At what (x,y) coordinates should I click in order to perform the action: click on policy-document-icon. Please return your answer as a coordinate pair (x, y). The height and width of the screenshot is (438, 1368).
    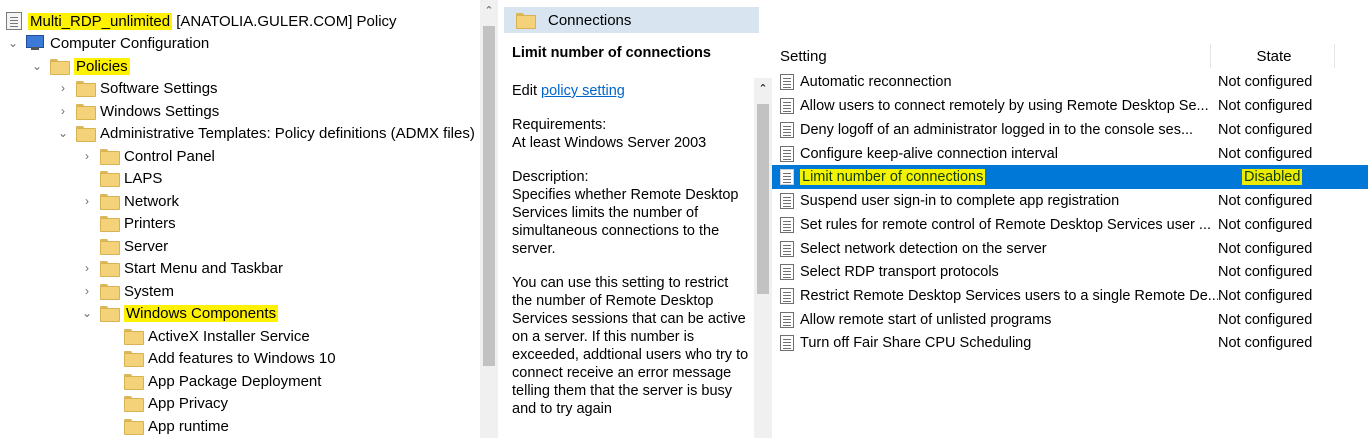
    Looking at the image, I should click on (14, 21).